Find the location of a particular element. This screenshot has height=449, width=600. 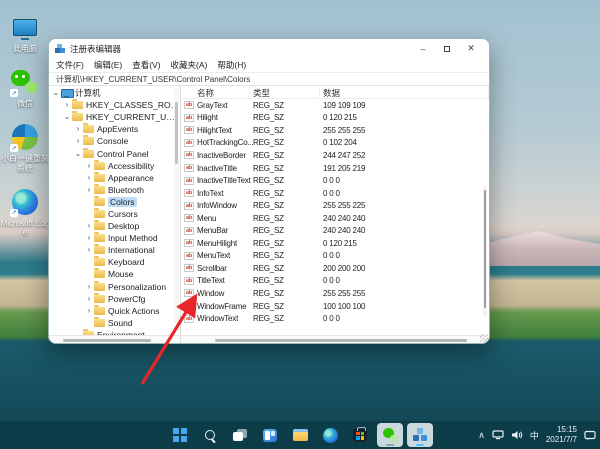

value-row-menutext: ab MenuText REG_SZ 0 0 0 is located at coordinates (335, 256).